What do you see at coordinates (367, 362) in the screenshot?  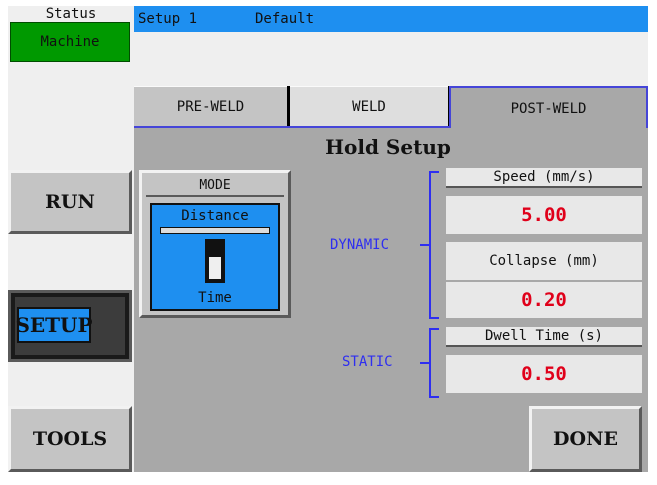 I see `static-group-label: STATIC` at bounding box center [367, 362].